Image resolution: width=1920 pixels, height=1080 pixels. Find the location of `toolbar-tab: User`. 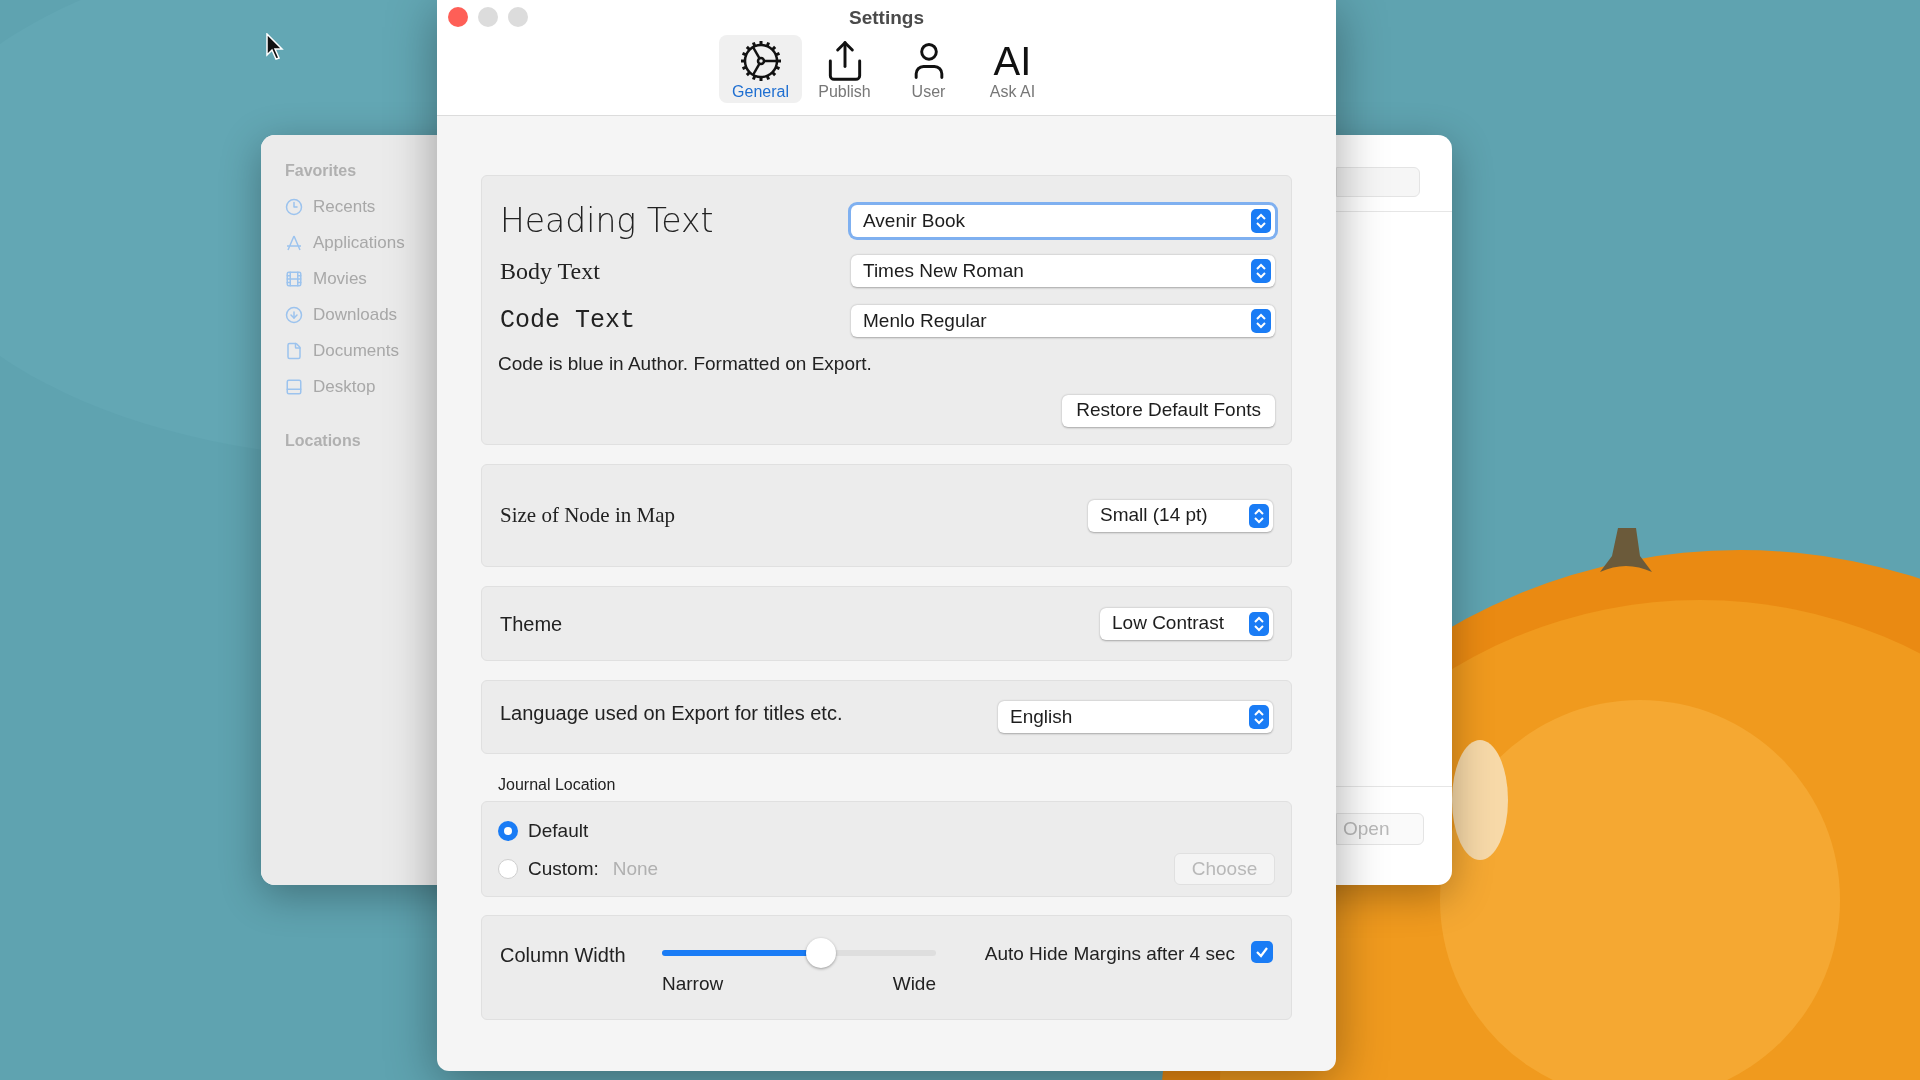

toolbar-tab: User is located at coordinates (928, 68).